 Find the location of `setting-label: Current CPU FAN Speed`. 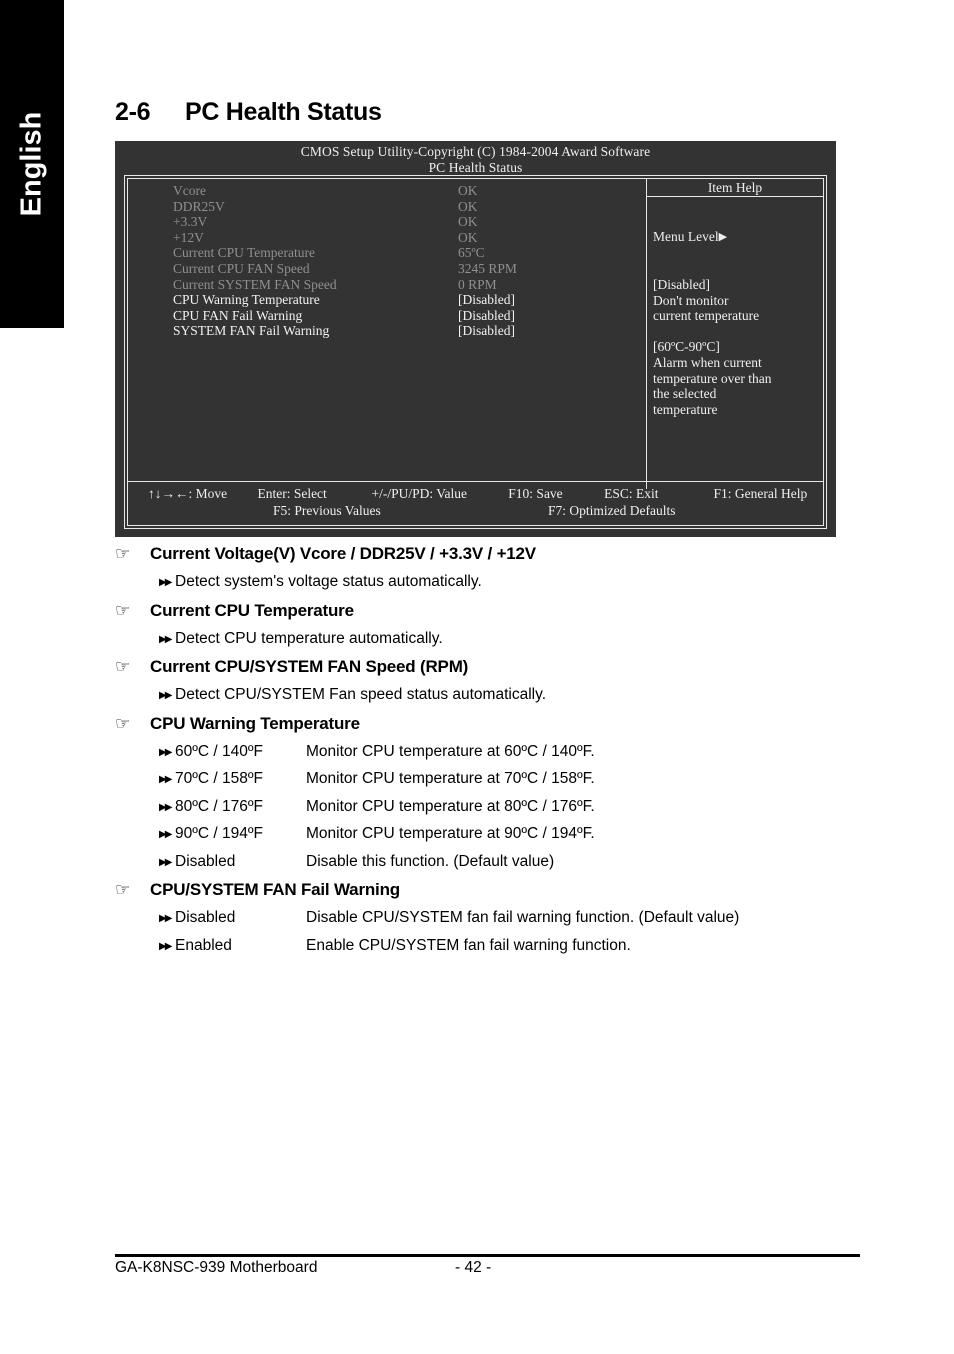

setting-label: Current CPU FAN Speed is located at coordinates (241, 268).